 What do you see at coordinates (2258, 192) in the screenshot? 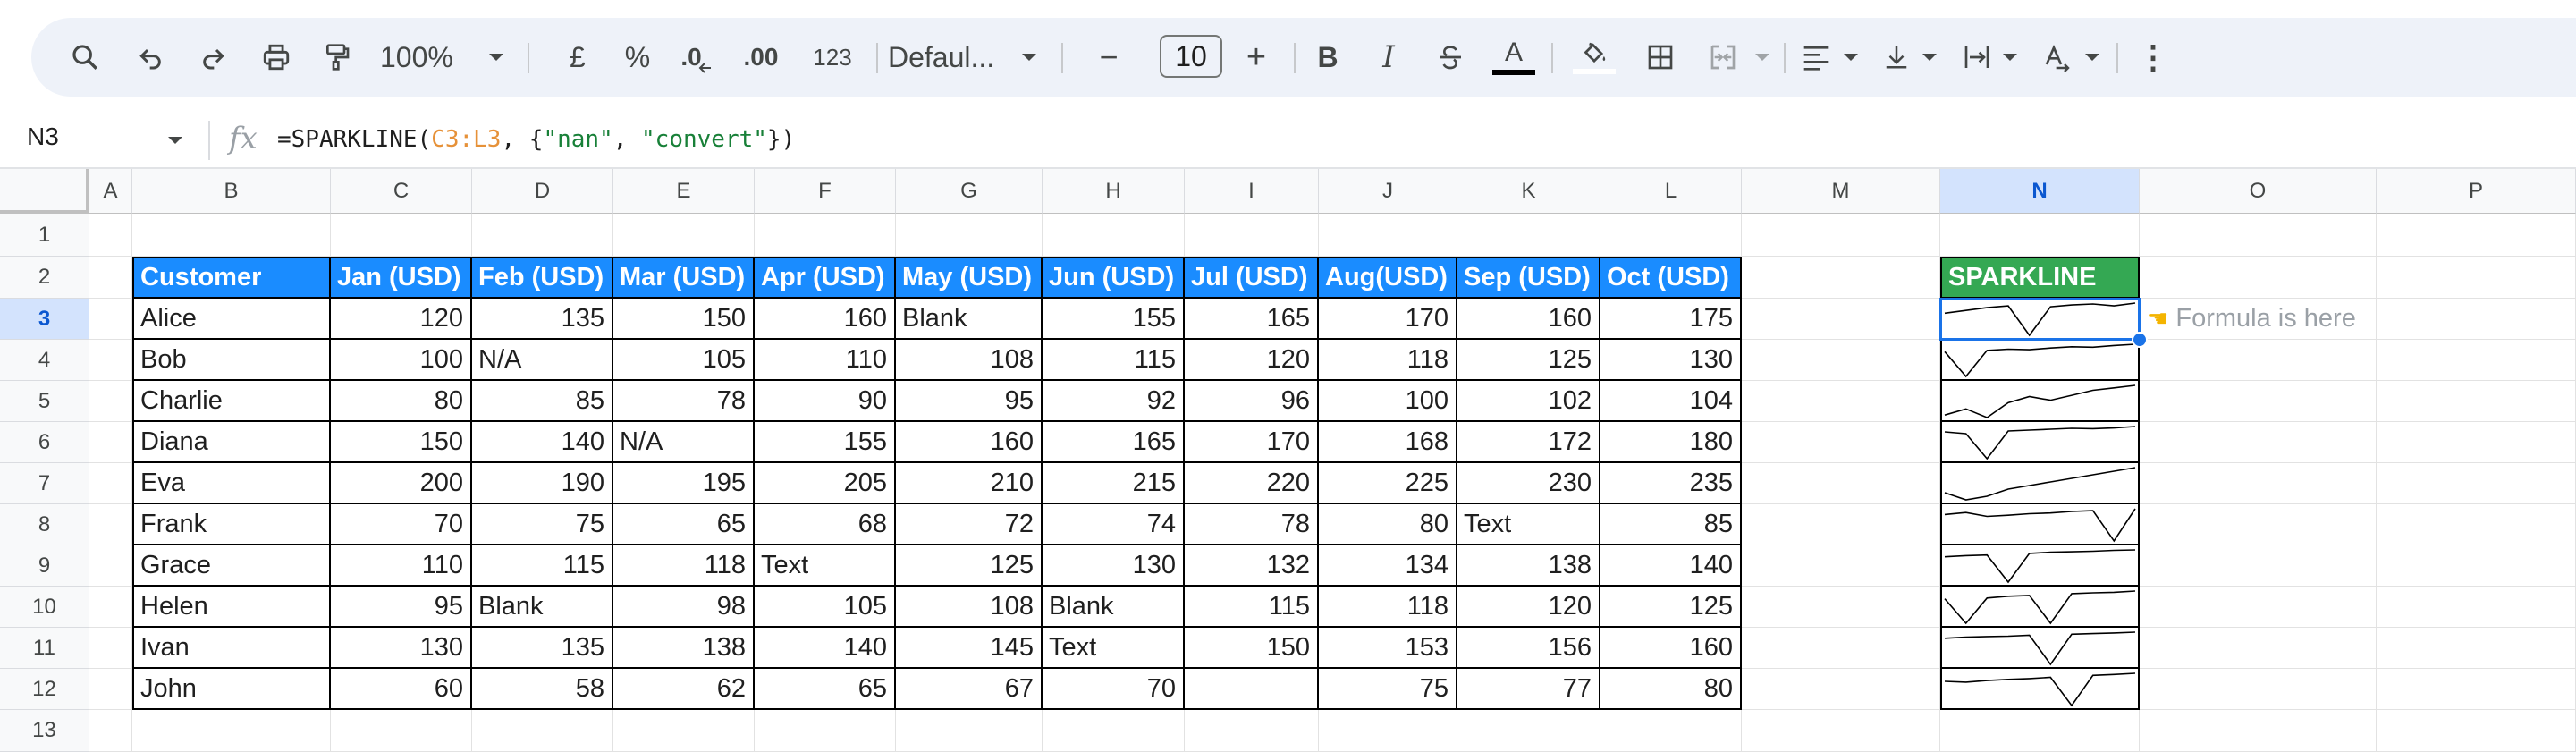
I see `column-header-o: O` at bounding box center [2258, 192].